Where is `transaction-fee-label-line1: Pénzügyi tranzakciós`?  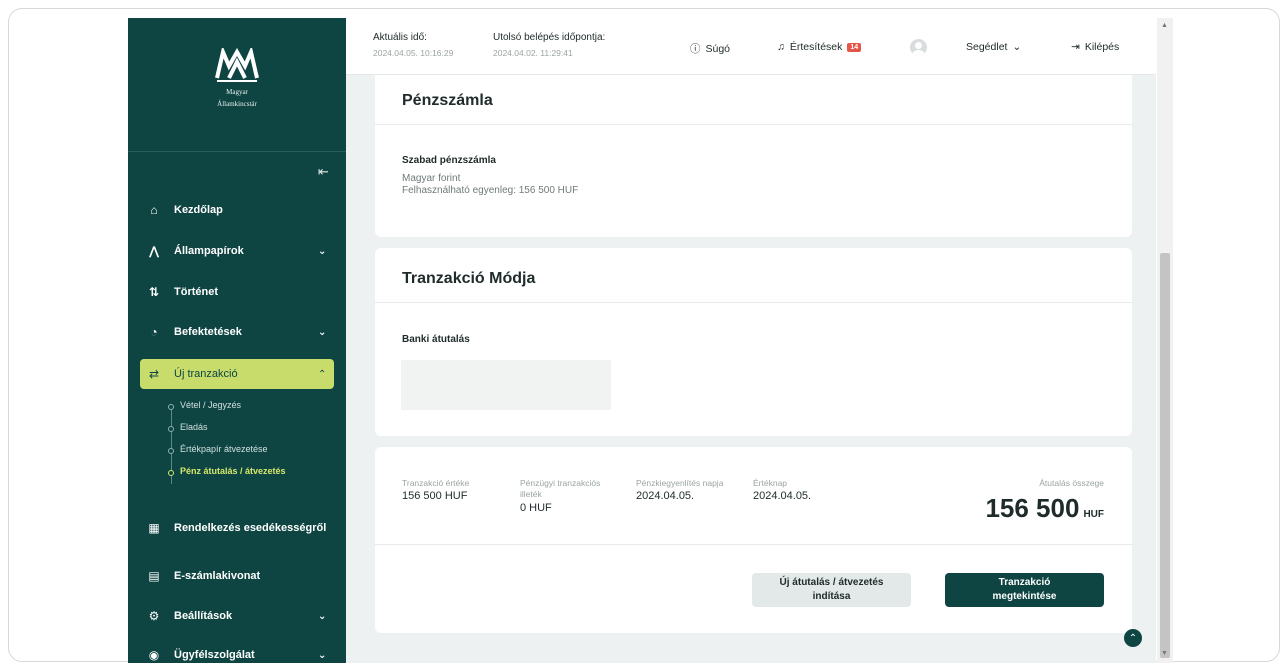 transaction-fee-label-line1: Pénzügyi tranzakciós is located at coordinates (560, 483).